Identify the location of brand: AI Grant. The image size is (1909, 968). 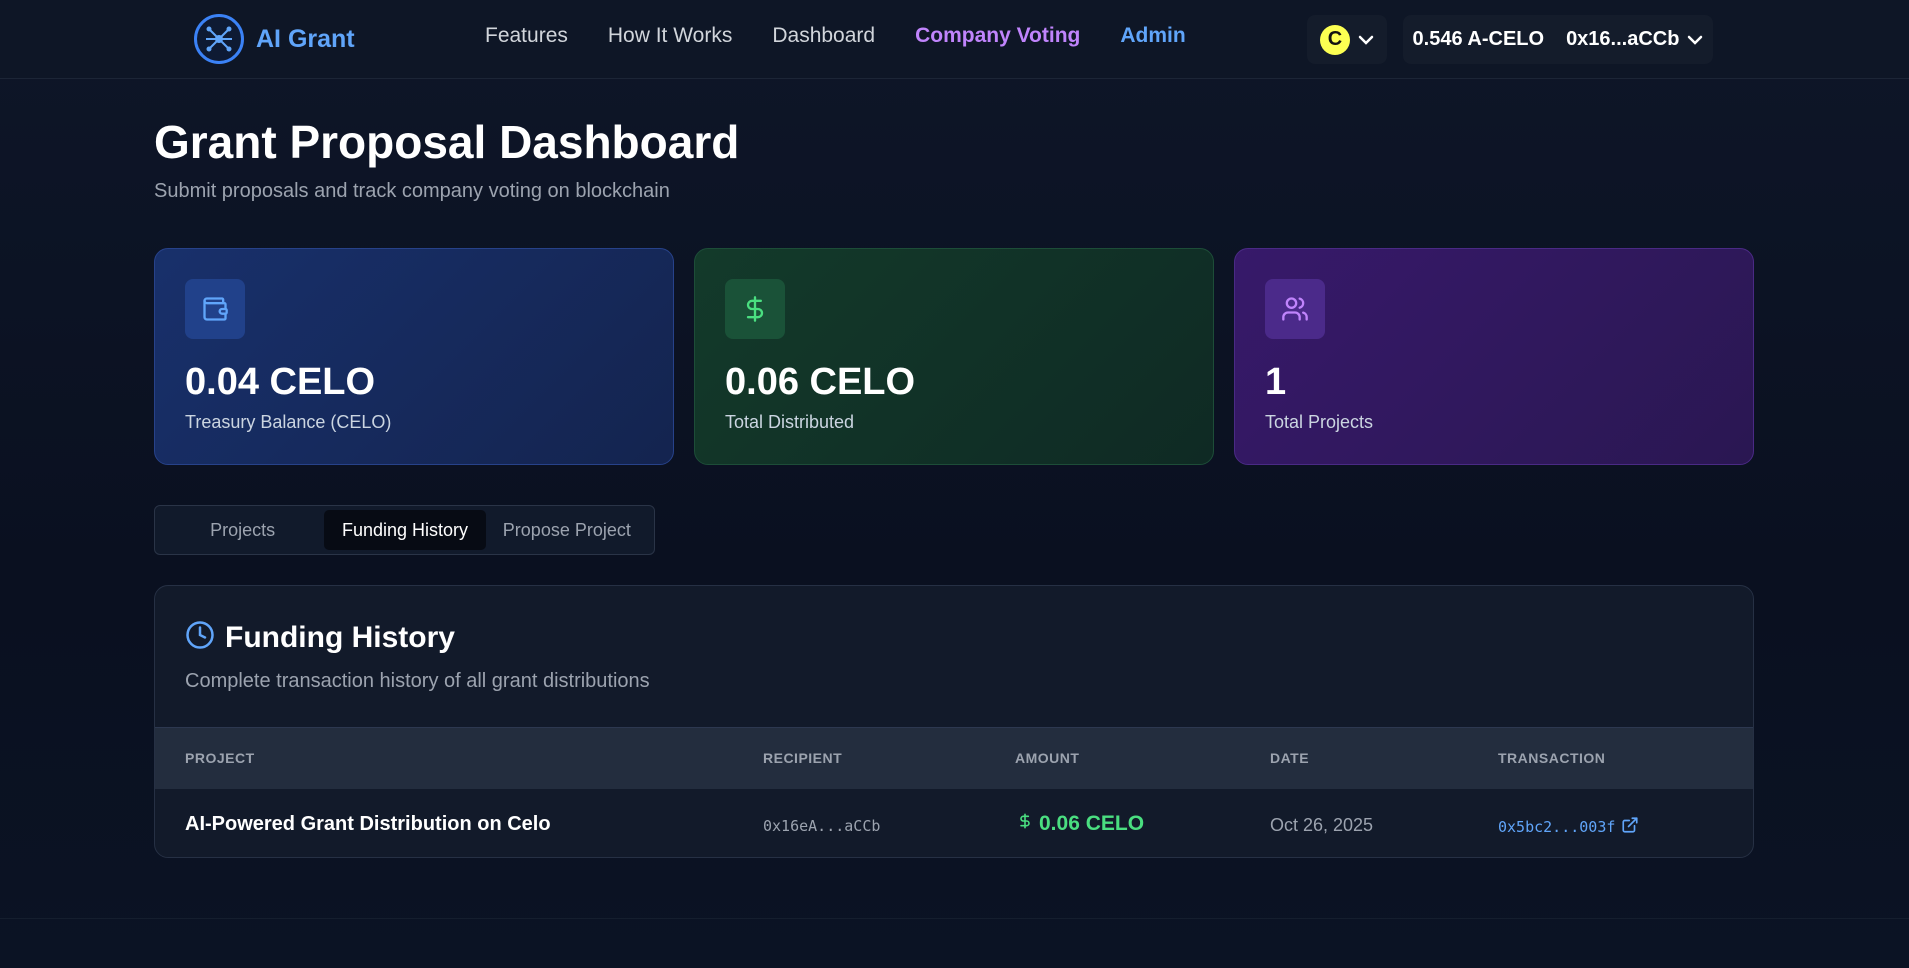
(274, 39).